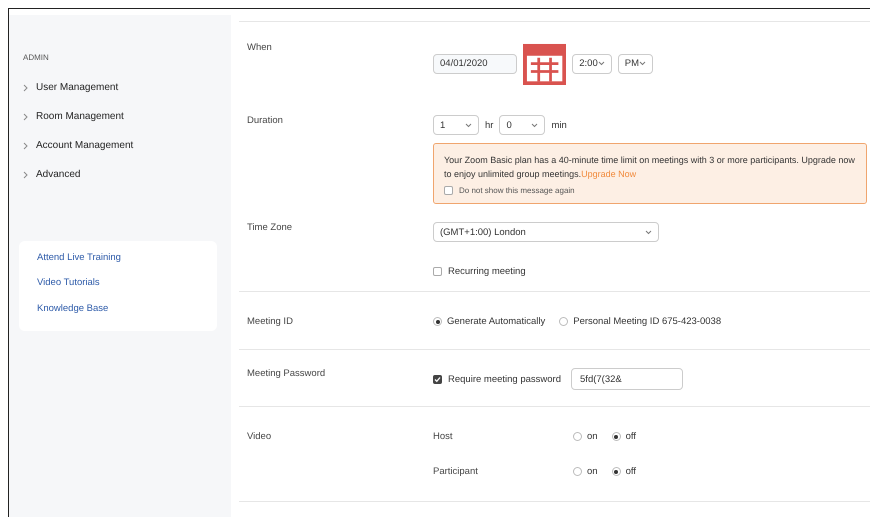  I want to click on date-field: 04/01/2020, so click(475, 64).